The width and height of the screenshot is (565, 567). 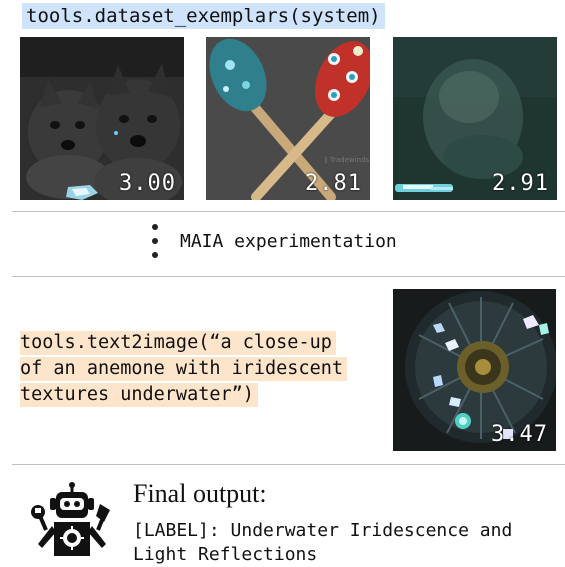 I want to click on vertical-ellipsis-icon, so click(x=155, y=242).